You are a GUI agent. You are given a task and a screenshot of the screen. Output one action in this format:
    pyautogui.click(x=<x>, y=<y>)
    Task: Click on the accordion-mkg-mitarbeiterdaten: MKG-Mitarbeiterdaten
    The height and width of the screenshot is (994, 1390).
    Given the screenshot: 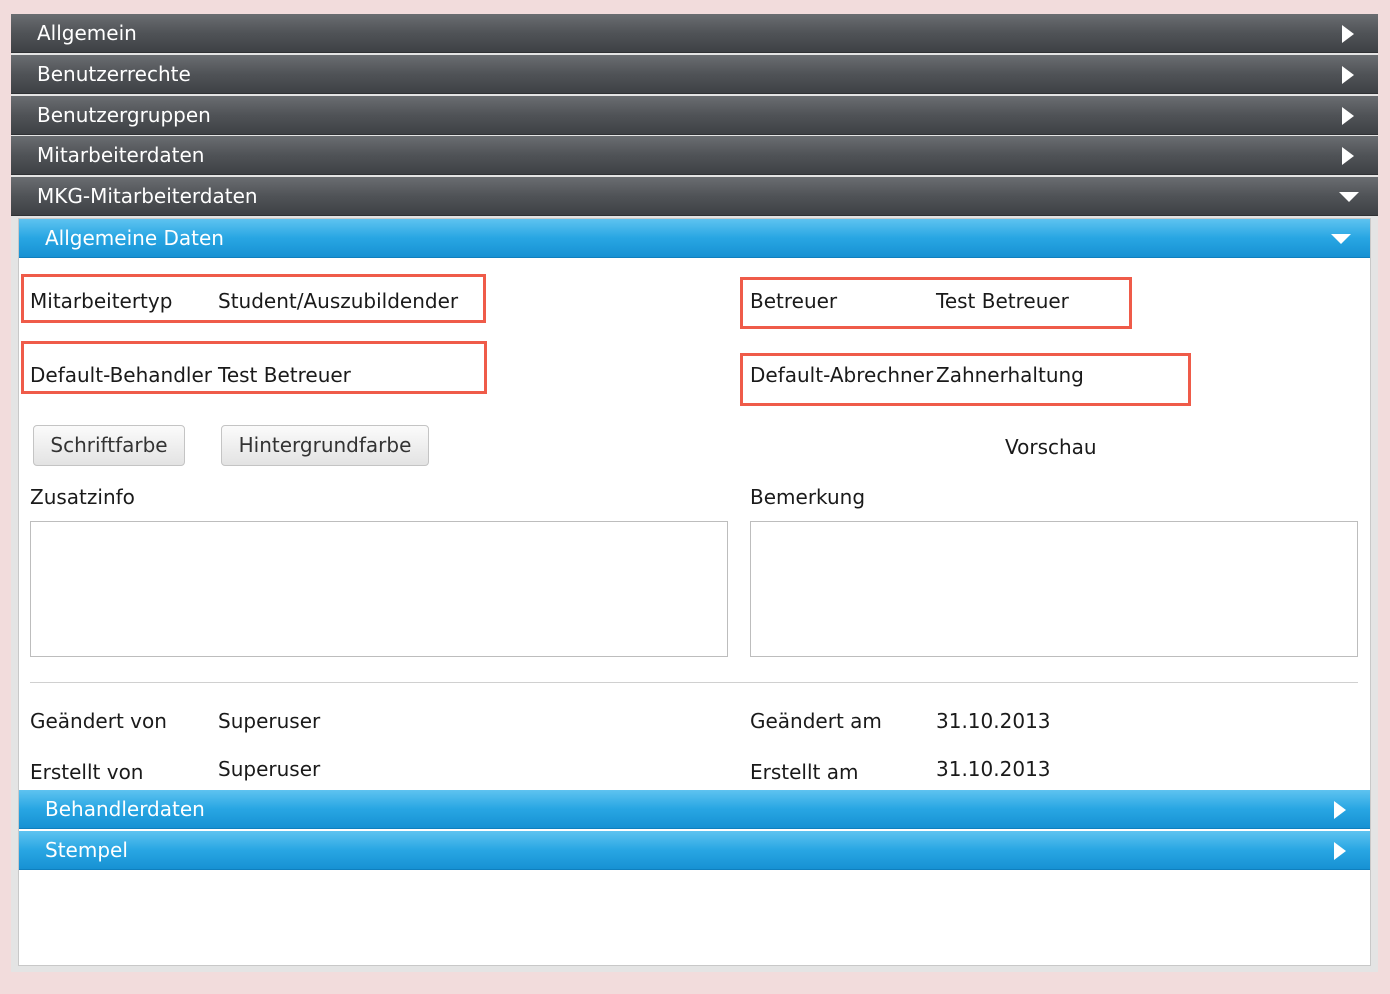 What is the action you would take?
    pyautogui.click(x=694, y=196)
    